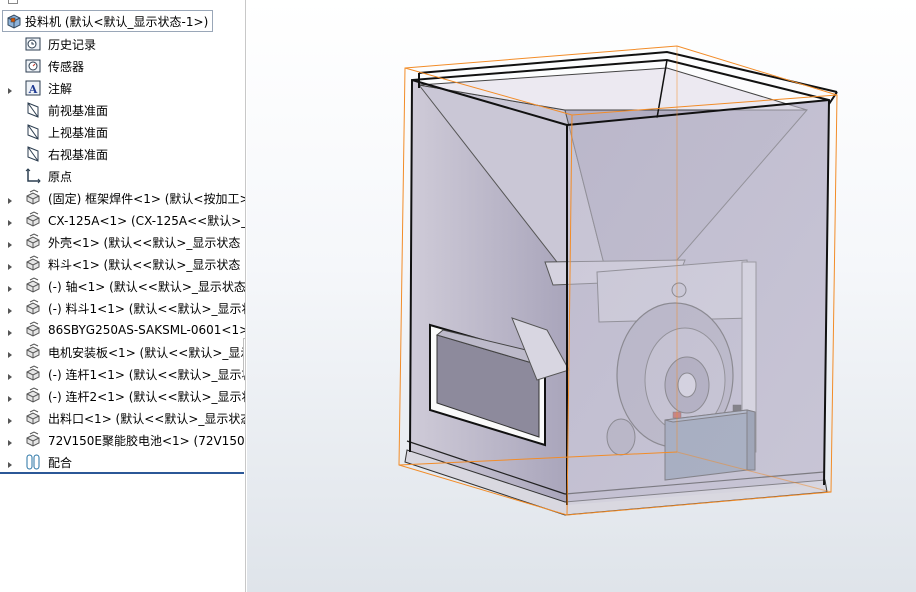 This screenshot has width=916, height=592. I want to click on tree-item: (-) 料斗1<1> (默认<<默认>_显示状, so click(123, 308).